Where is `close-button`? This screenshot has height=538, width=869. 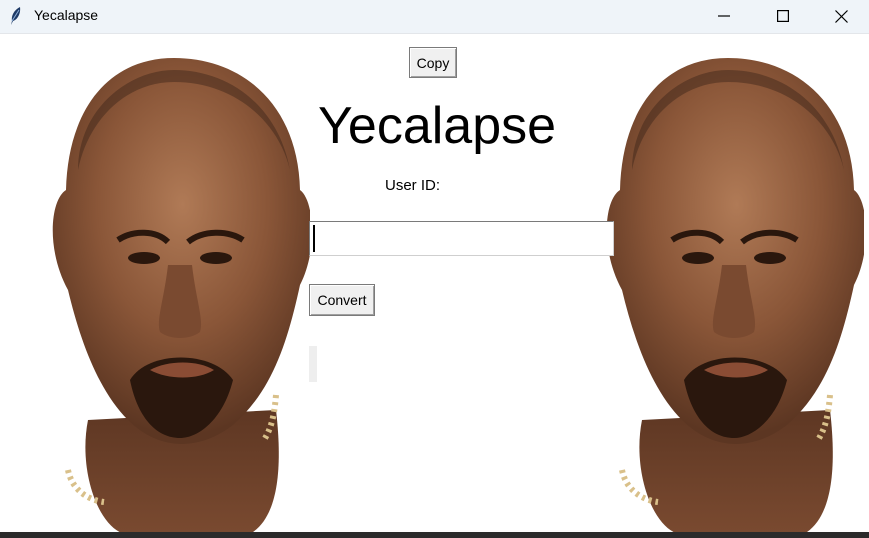
close-button is located at coordinates (840, 16).